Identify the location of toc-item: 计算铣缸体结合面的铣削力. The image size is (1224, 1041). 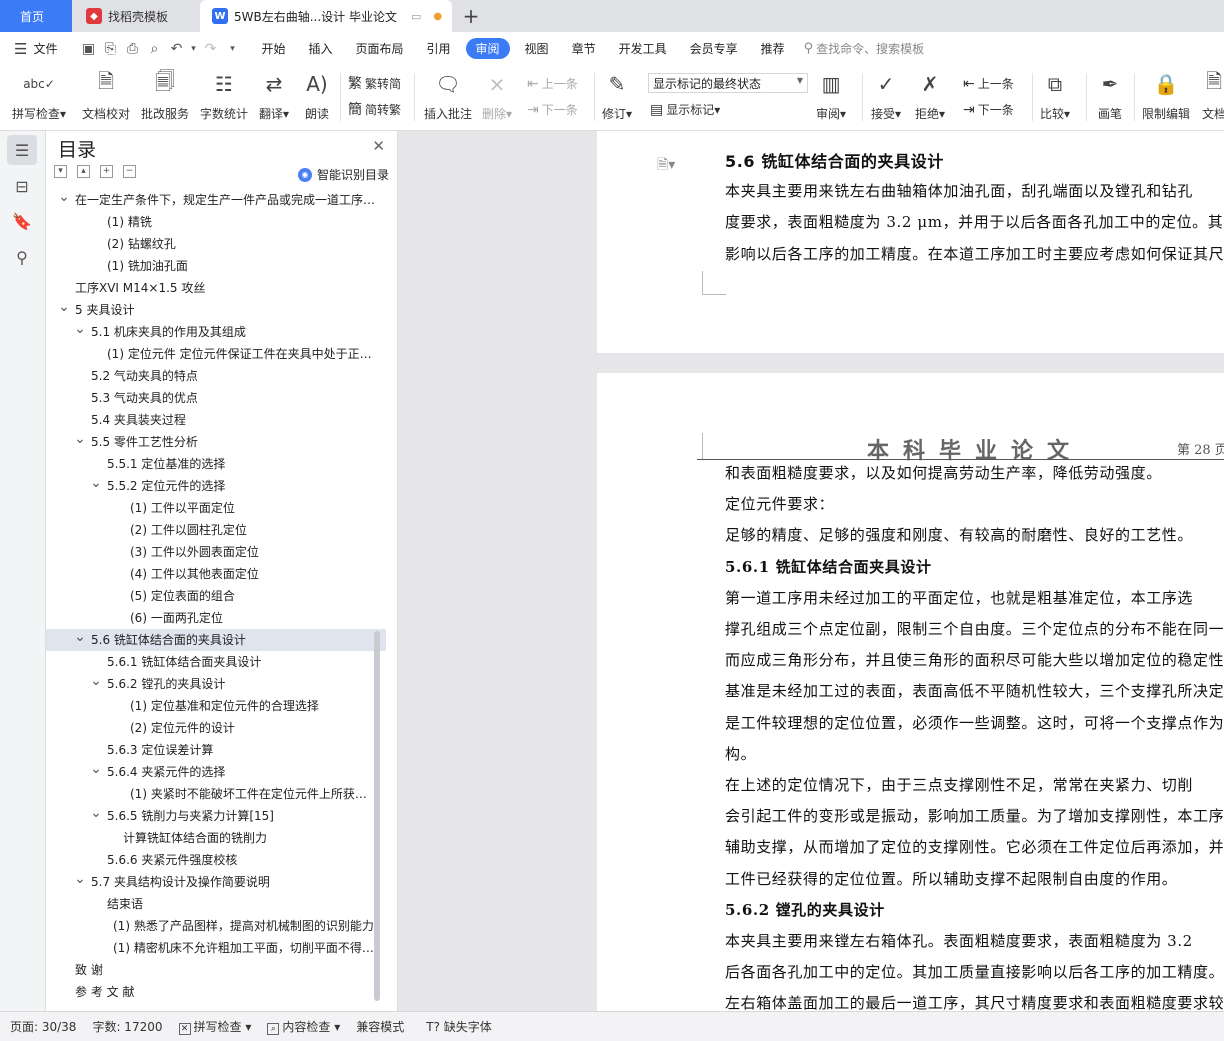
(216, 838).